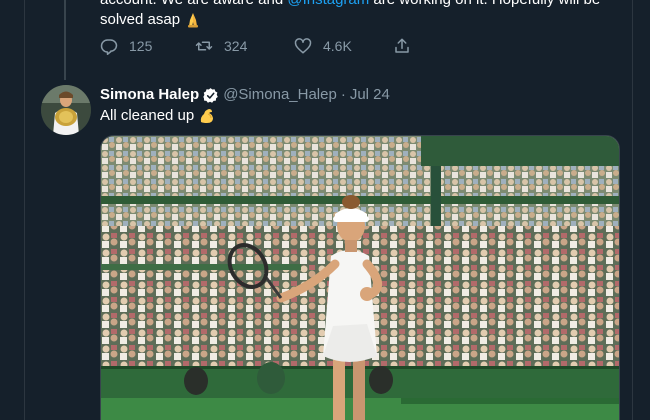 This screenshot has height=420, width=650. I want to click on tweet-text-content: All cleaned up, so click(147, 115).